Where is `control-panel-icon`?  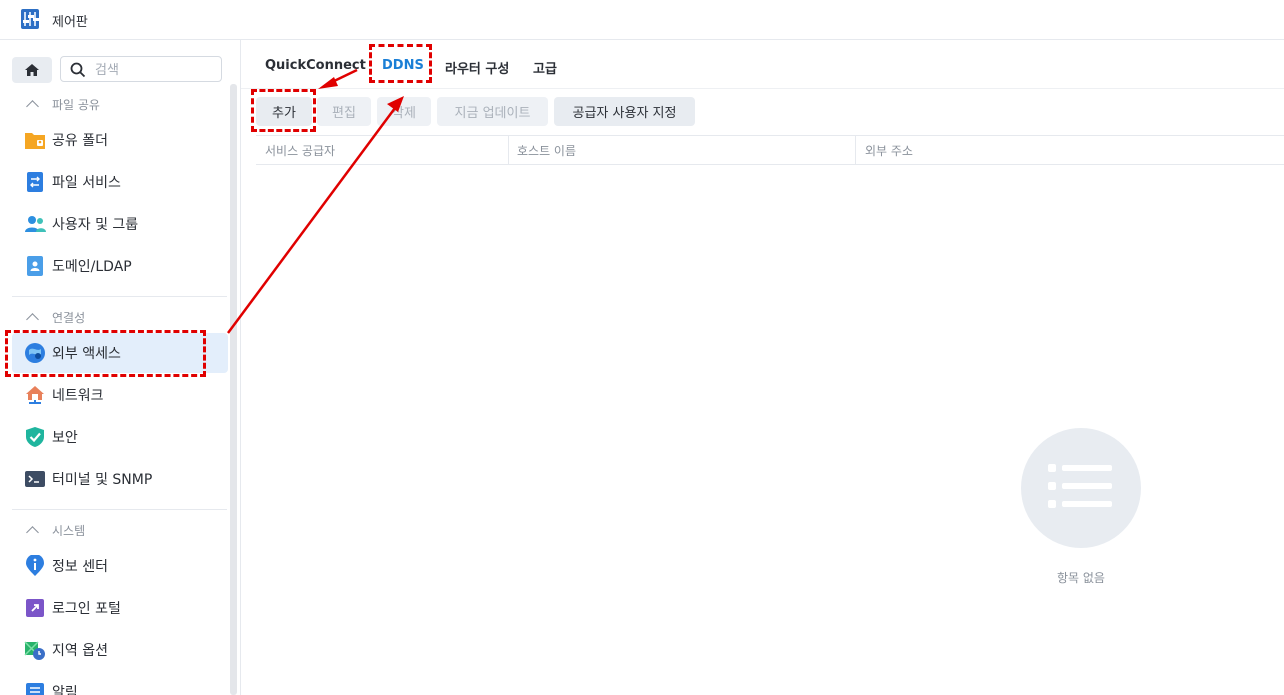 control-panel-icon is located at coordinates (30, 19).